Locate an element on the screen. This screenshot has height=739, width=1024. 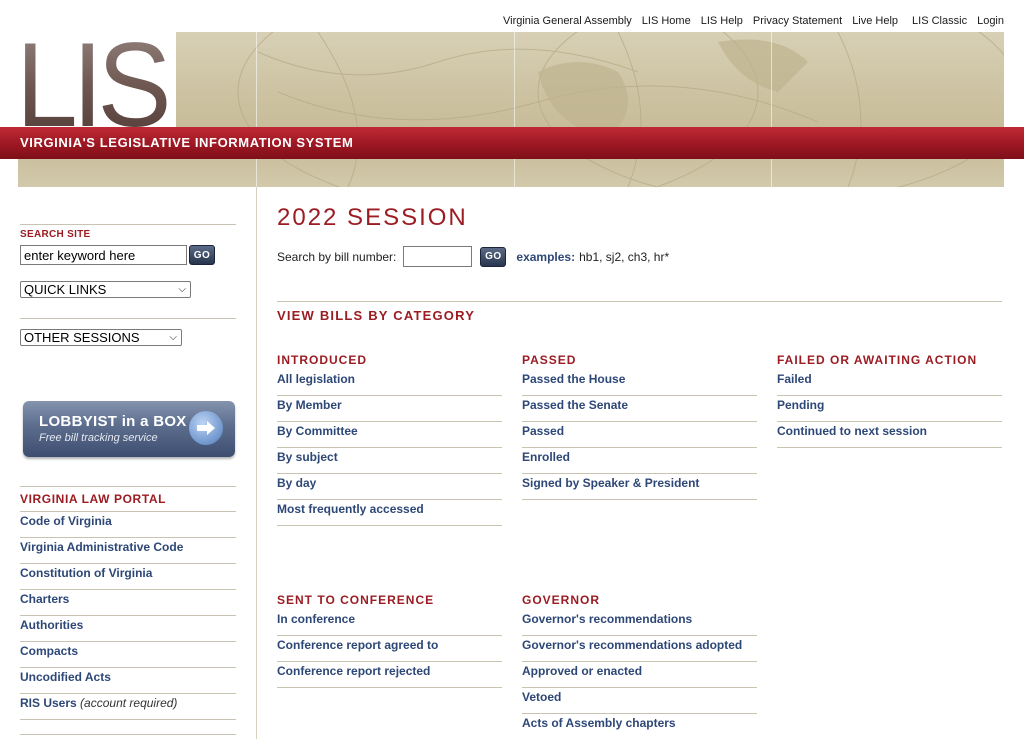
portal-link-compacts: Compacts is located at coordinates (128, 655).